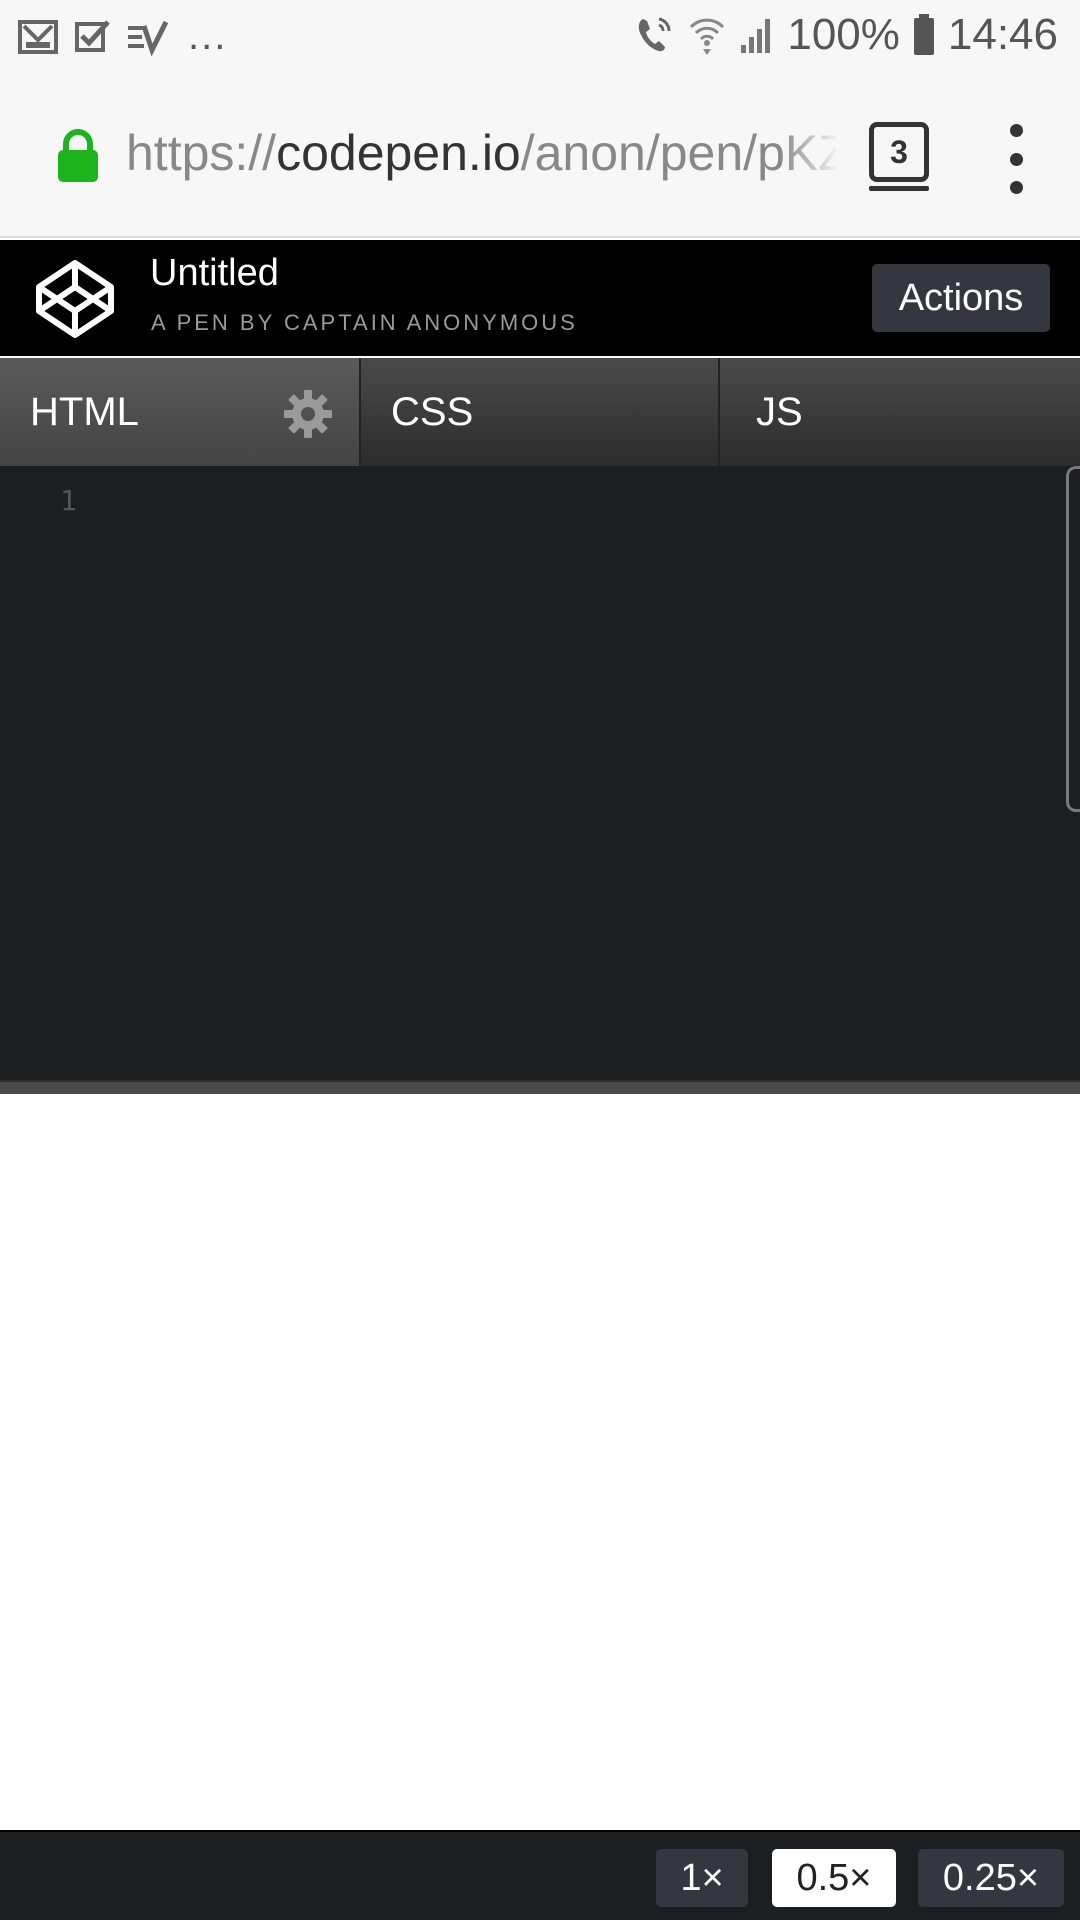  I want to click on tab-label: CSS, so click(432, 411).